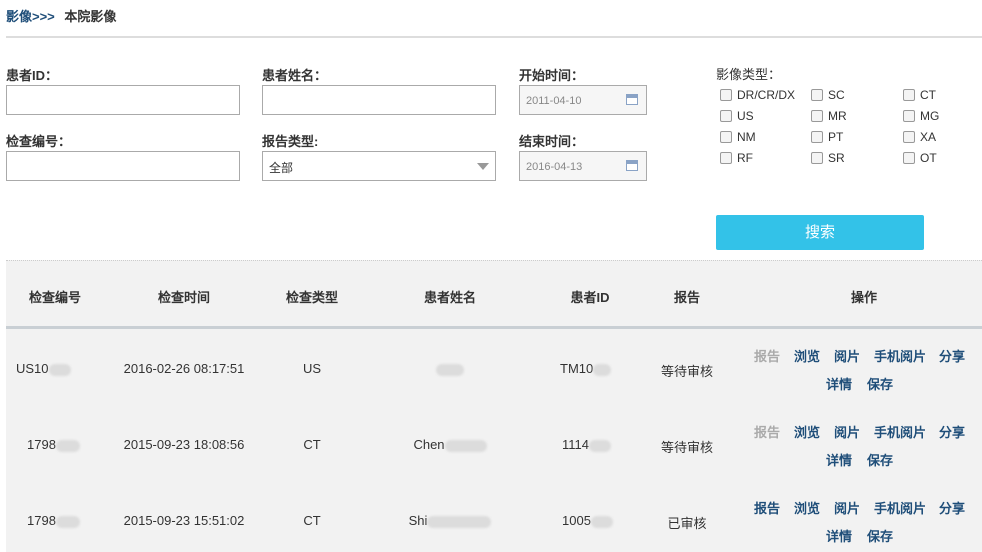 This screenshot has width=982, height=552. I want to click on chevron-down-icon, so click(483, 166).